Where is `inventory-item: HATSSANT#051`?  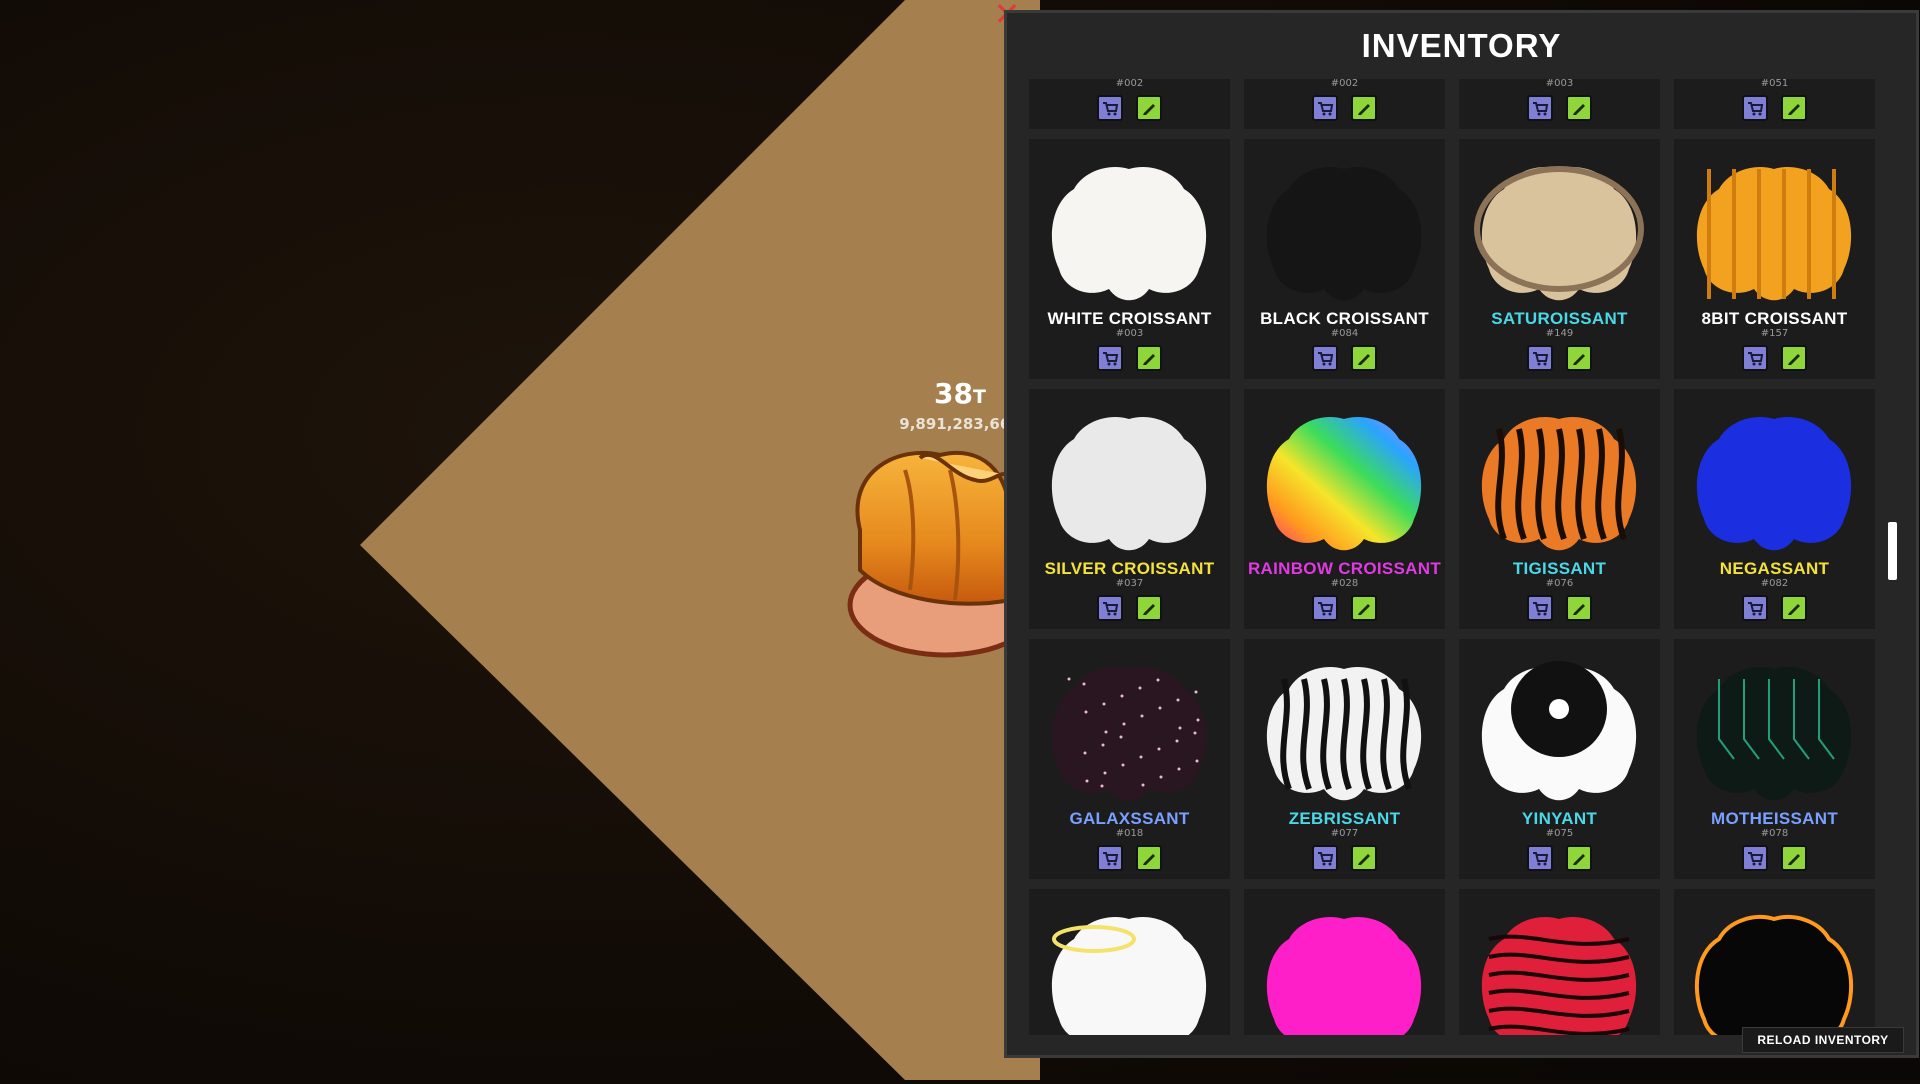 inventory-item: HATSSANT#051 is located at coordinates (1774, 104).